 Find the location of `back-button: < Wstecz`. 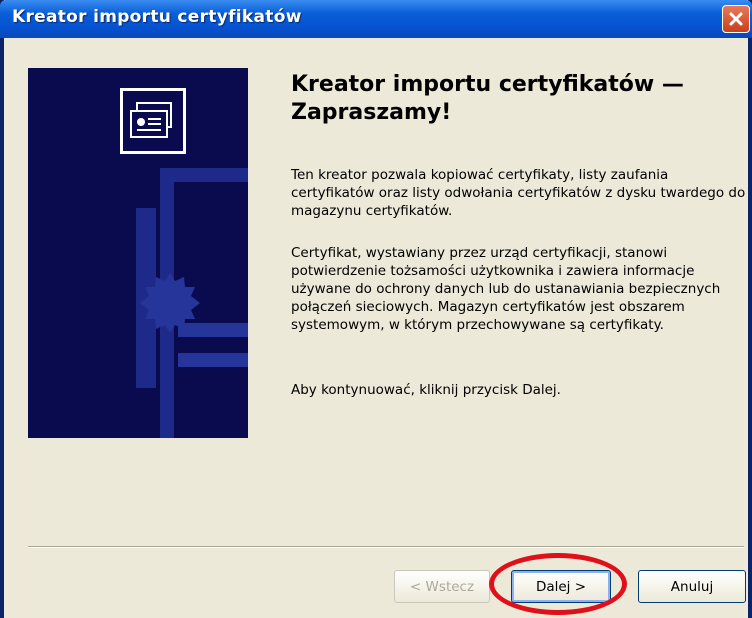

back-button: < Wstecz is located at coordinates (442, 586).